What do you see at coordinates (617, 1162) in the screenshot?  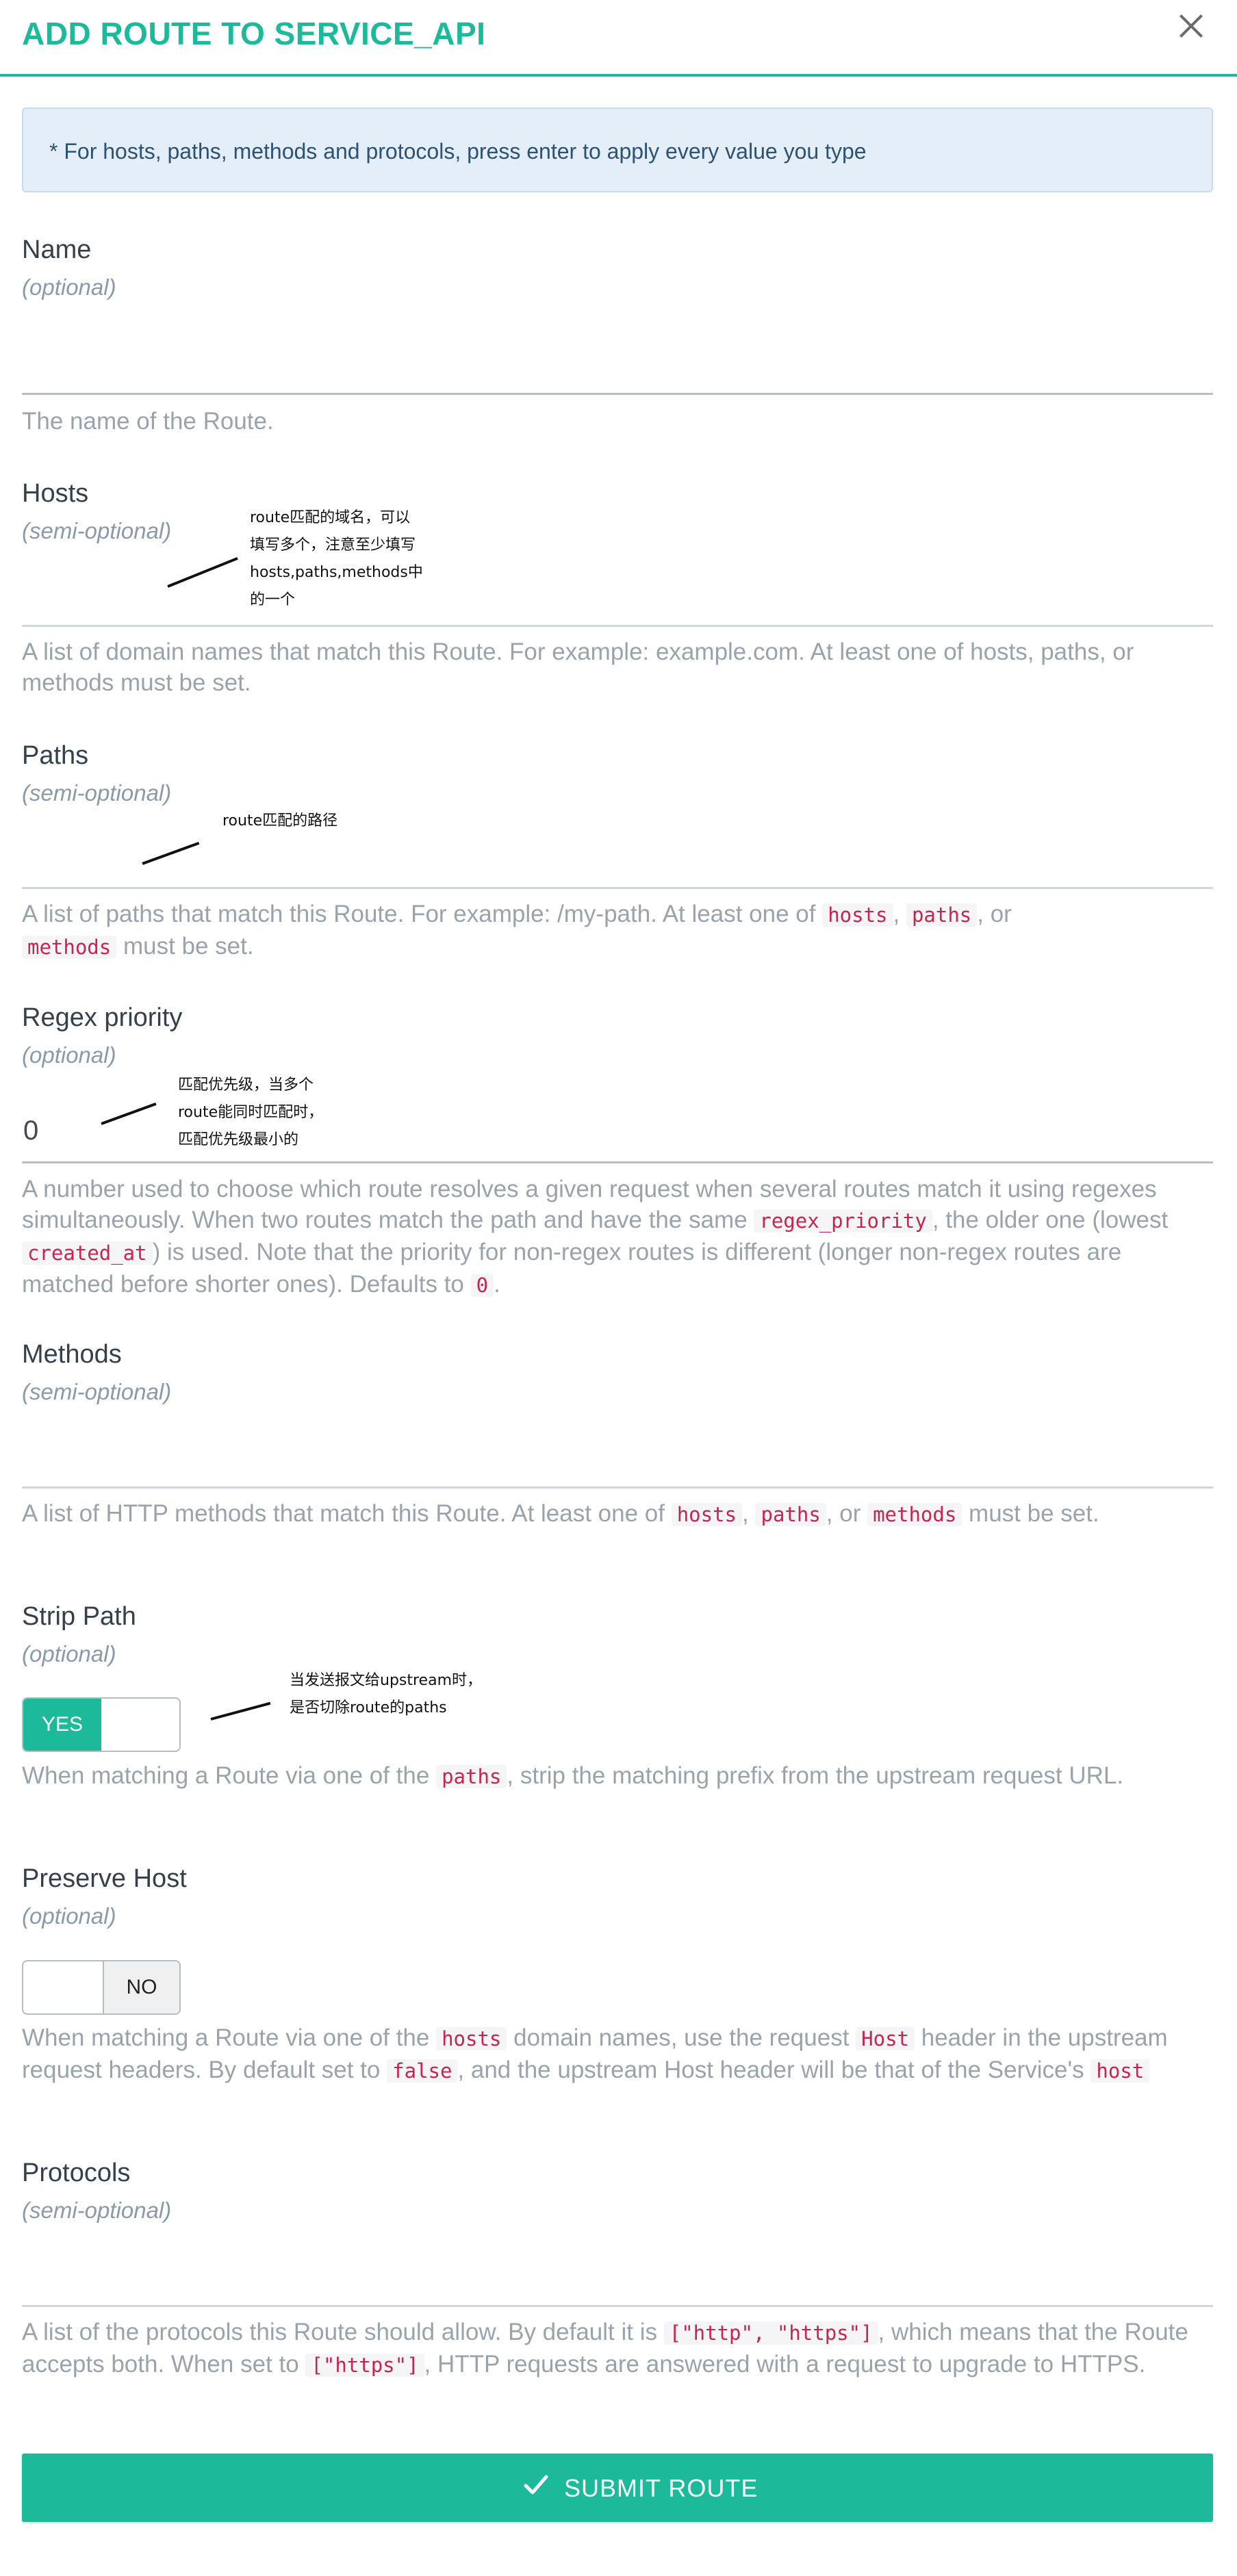 I see `regex-priority-input-underline` at bounding box center [617, 1162].